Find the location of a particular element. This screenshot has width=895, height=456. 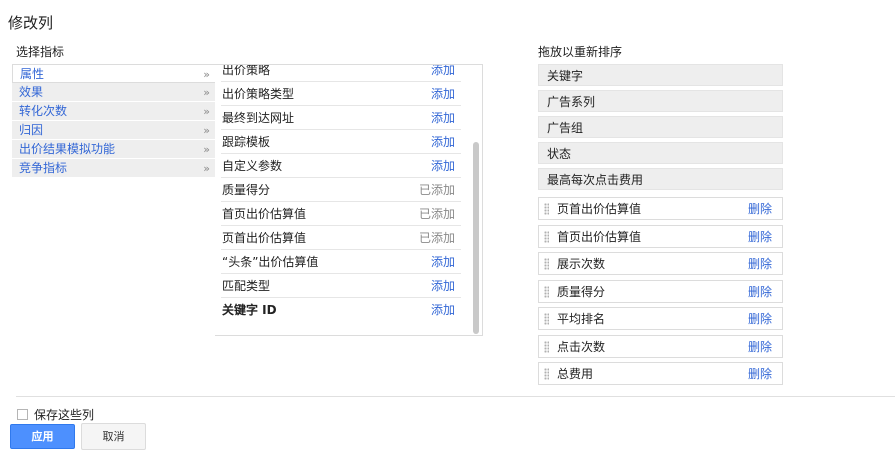

footer-divider is located at coordinates (455, 396).